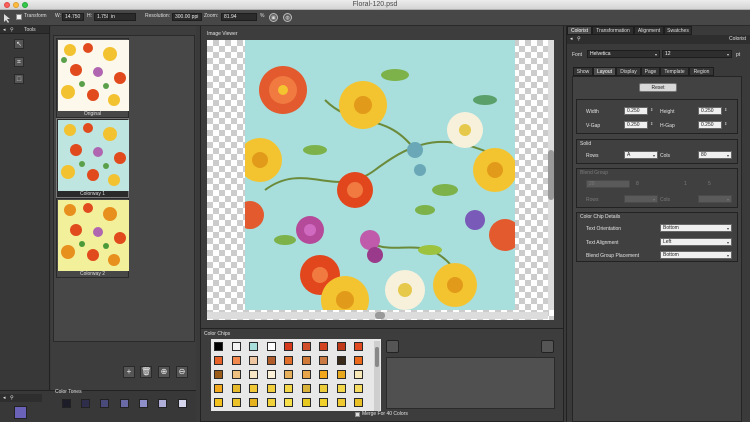 This screenshot has height=422, width=750. Describe the element at coordinates (696, 242) in the screenshot. I see `text-alignment-select: Left ▾` at that location.